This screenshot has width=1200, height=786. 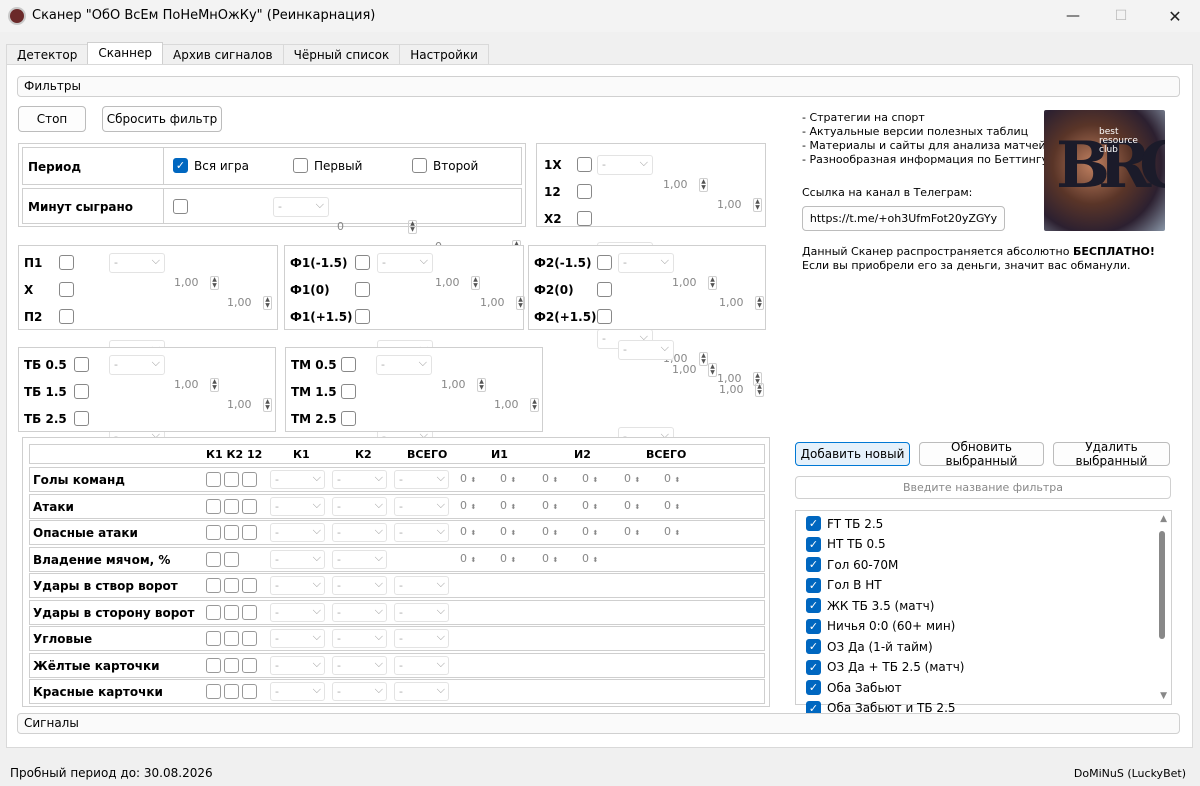 What do you see at coordinates (1073, 16) in the screenshot?
I see `minimize-button: —` at bounding box center [1073, 16].